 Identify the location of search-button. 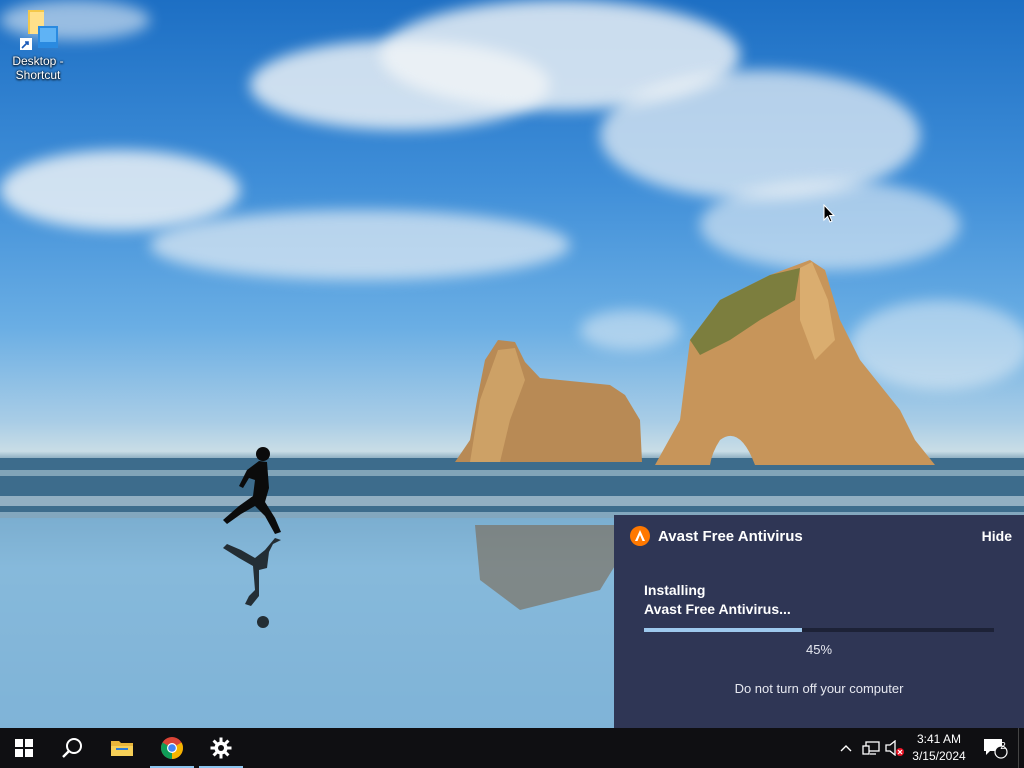
(72, 748).